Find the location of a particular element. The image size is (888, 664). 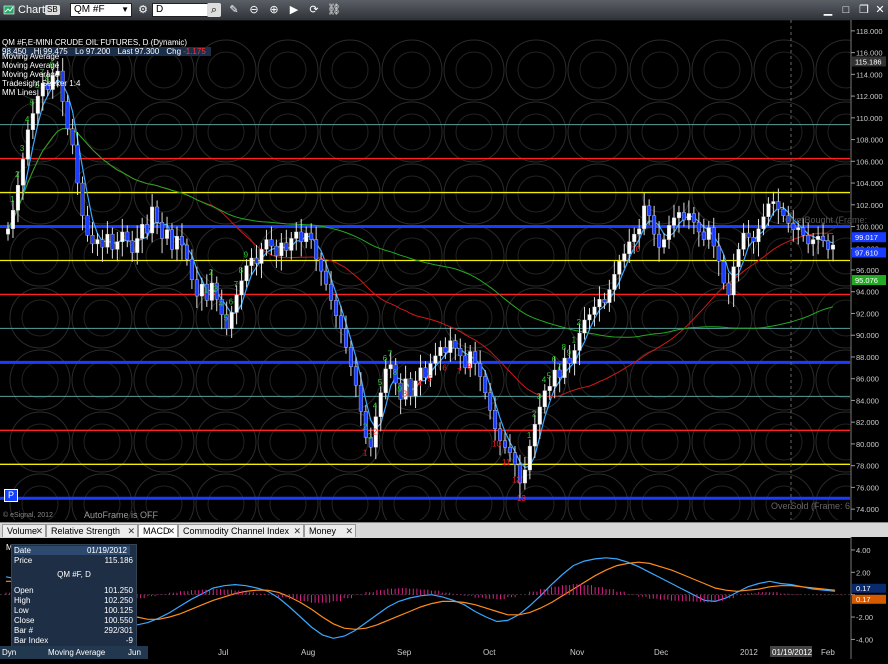

time-axis-label: Feb is located at coordinates (828, 652).